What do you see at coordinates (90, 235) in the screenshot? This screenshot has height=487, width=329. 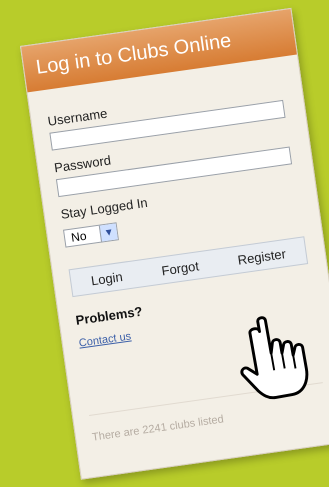 I see `stay-logged-in-select: No ▼` at bounding box center [90, 235].